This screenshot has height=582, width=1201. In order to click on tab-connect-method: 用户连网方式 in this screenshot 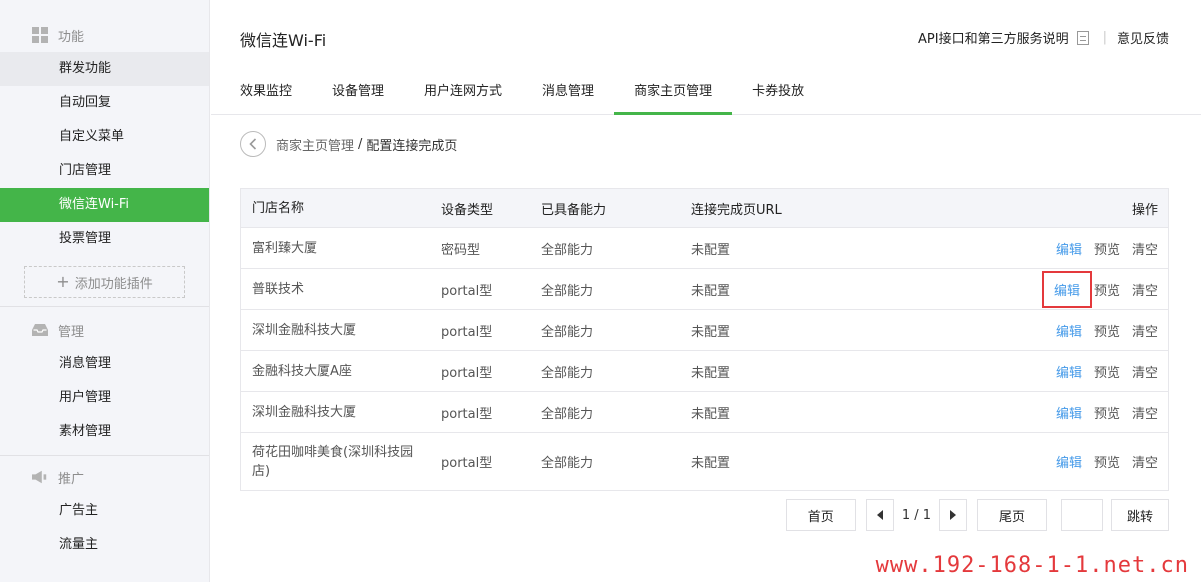, I will do `click(463, 94)`.